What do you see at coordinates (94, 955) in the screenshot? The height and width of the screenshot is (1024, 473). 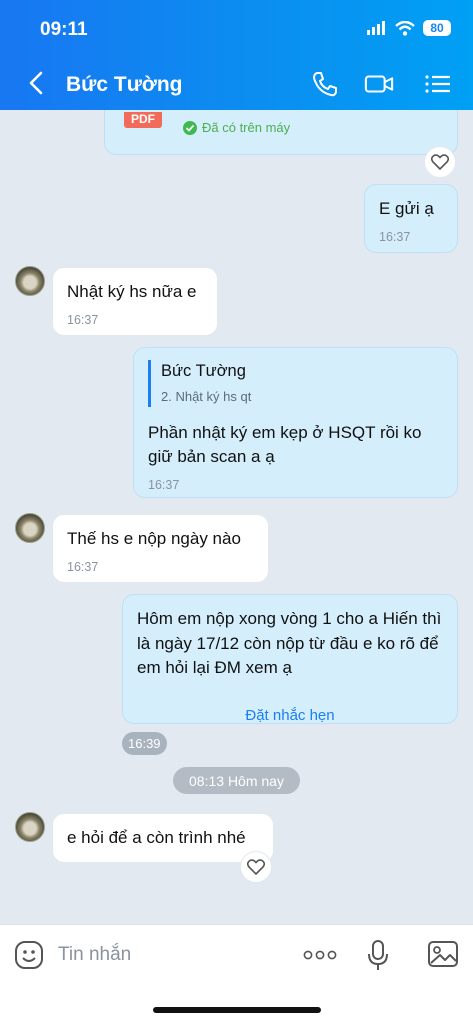 I see `message-input: Tin nhắn` at bounding box center [94, 955].